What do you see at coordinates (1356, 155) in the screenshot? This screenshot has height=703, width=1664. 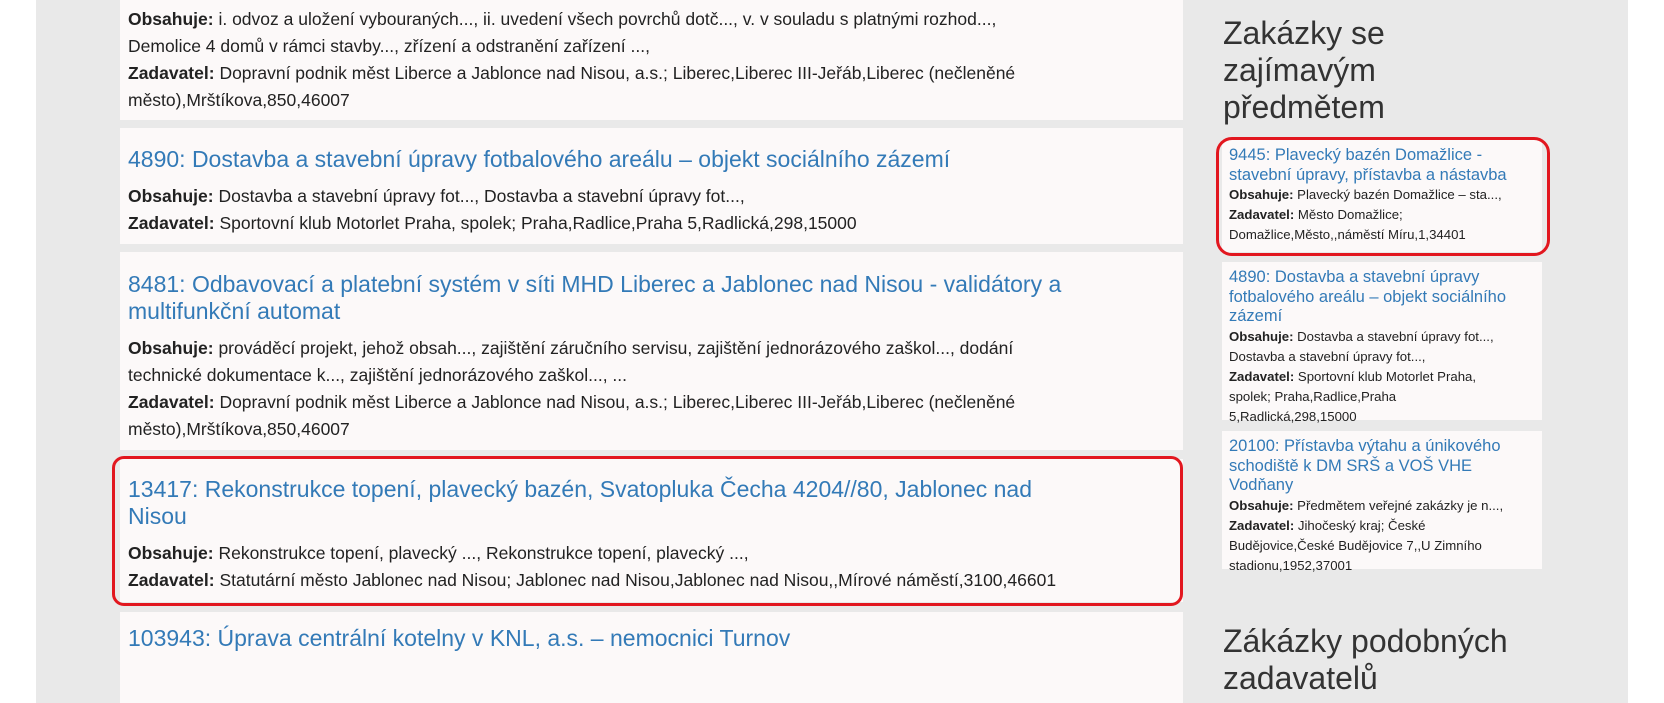 I see `title-line: 9445: Plavecký bazén Domažlice -` at bounding box center [1356, 155].